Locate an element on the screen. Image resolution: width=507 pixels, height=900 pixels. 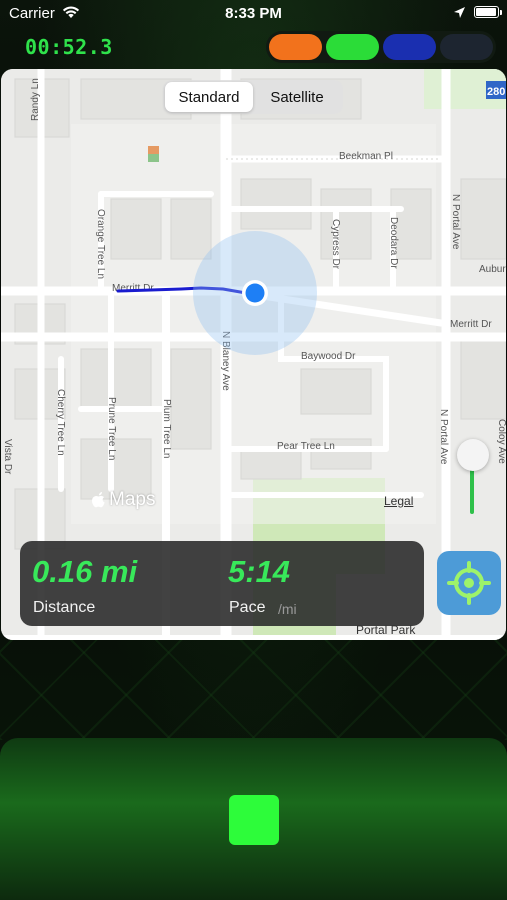
street-label: Auburn is located at coordinates (492, 269).